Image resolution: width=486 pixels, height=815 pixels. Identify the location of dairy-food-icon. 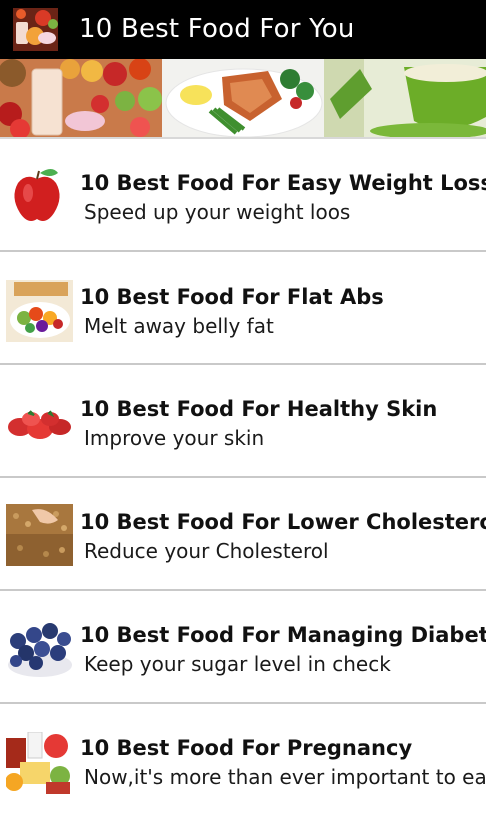
(39, 763).